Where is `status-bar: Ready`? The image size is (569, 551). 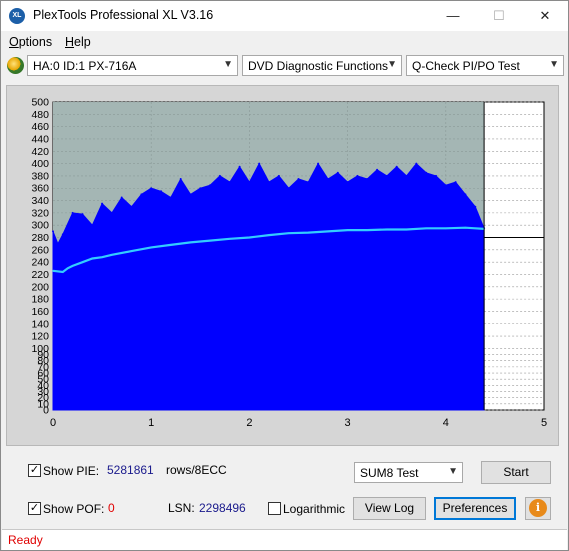
status-bar: Ready is located at coordinates (284, 539).